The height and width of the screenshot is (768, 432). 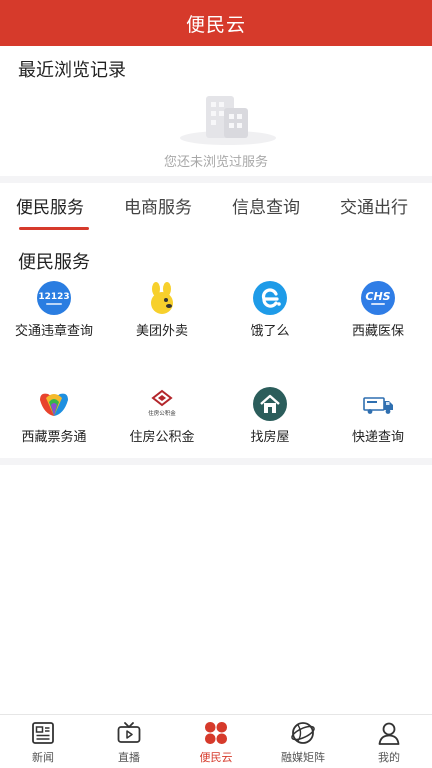 I want to click on traffic-12123-icon: 12123, so click(x=54, y=298).